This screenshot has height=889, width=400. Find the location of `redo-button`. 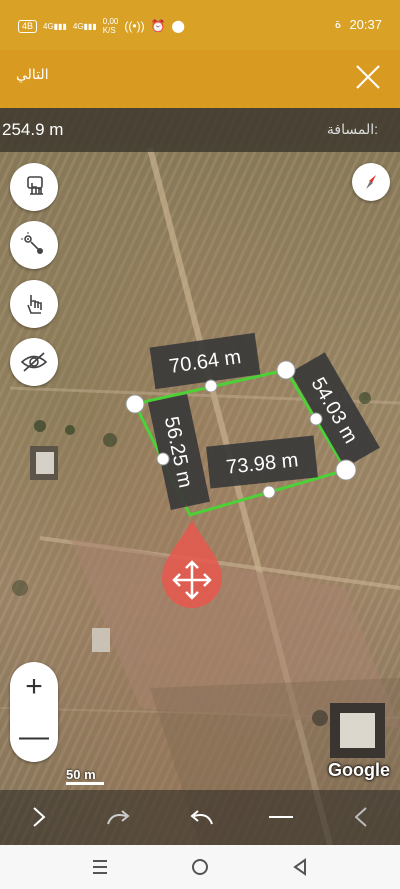

redo-button is located at coordinates (119, 817).